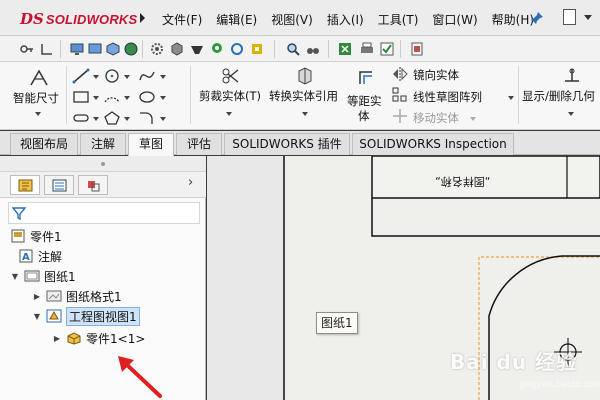 This screenshot has width=600, height=400. Describe the element at coordinates (367, 49) in the screenshot. I see `printer-icon` at that location.